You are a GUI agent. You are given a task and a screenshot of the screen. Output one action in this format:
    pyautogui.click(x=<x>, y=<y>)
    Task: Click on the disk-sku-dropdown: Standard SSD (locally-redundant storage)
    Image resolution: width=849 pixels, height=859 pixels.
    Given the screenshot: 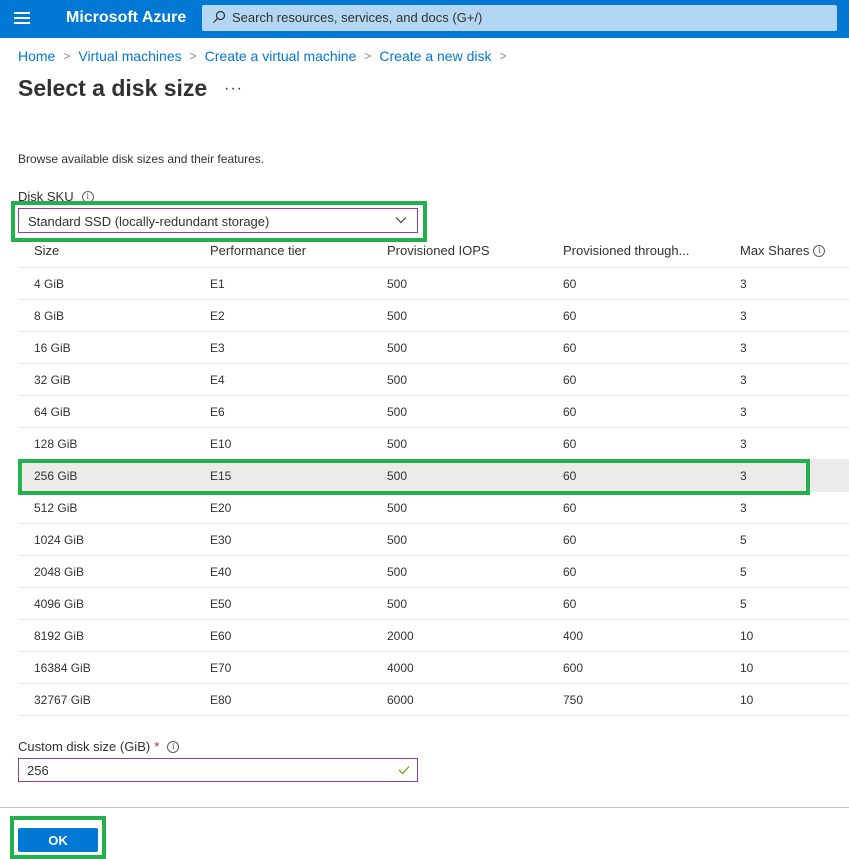 What is the action you would take?
    pyautogui.click(x=218, y=220)
    